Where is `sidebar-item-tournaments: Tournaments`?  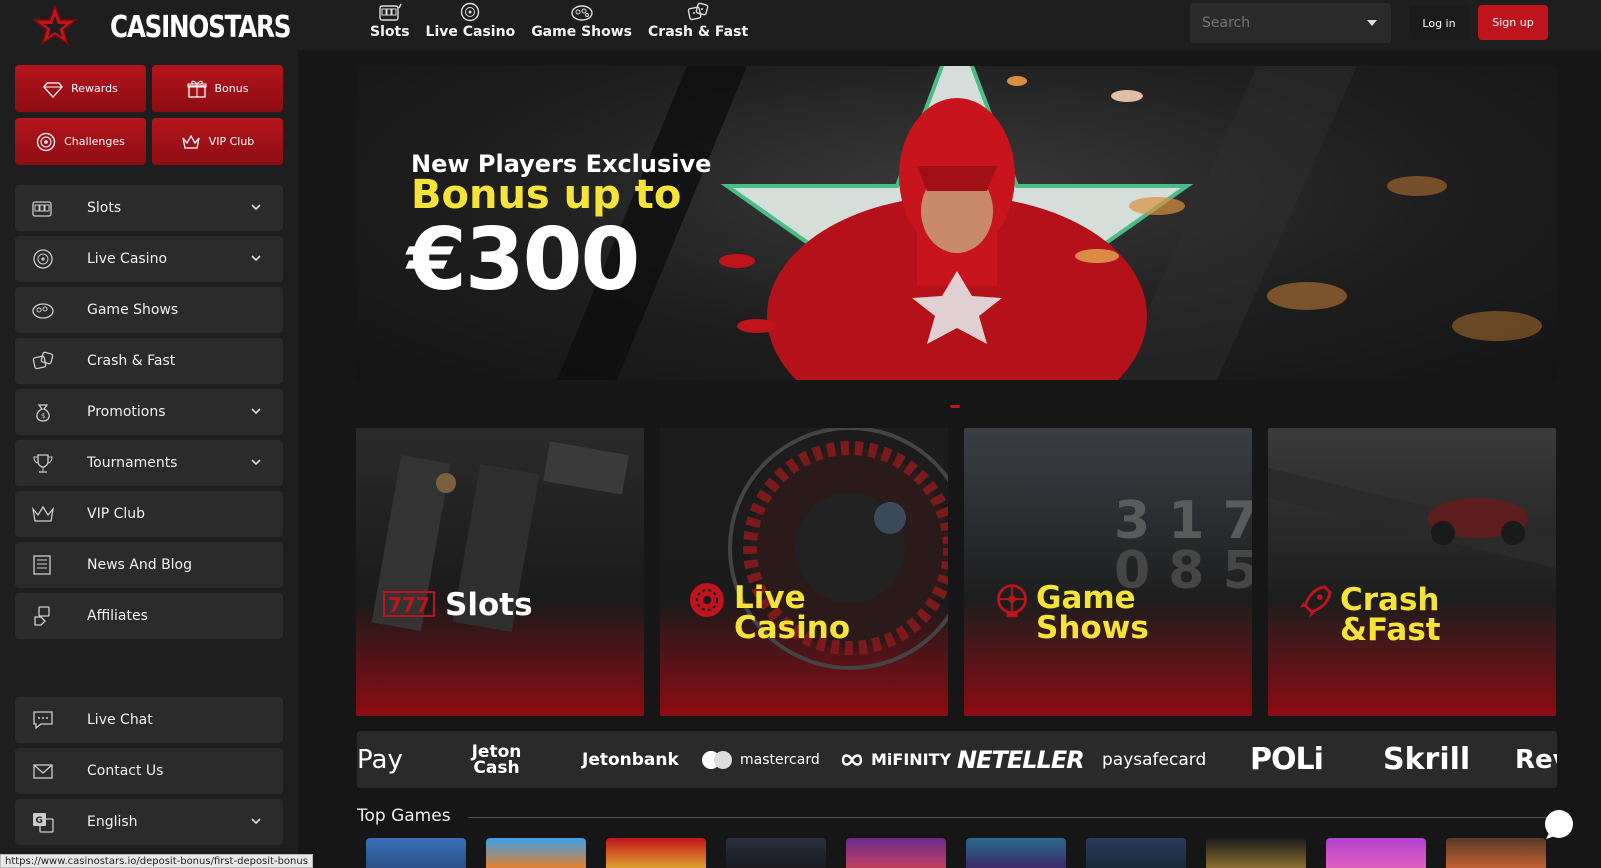
sidebar-item-tournaments: Tournaments is located at coordinates (149, 463).